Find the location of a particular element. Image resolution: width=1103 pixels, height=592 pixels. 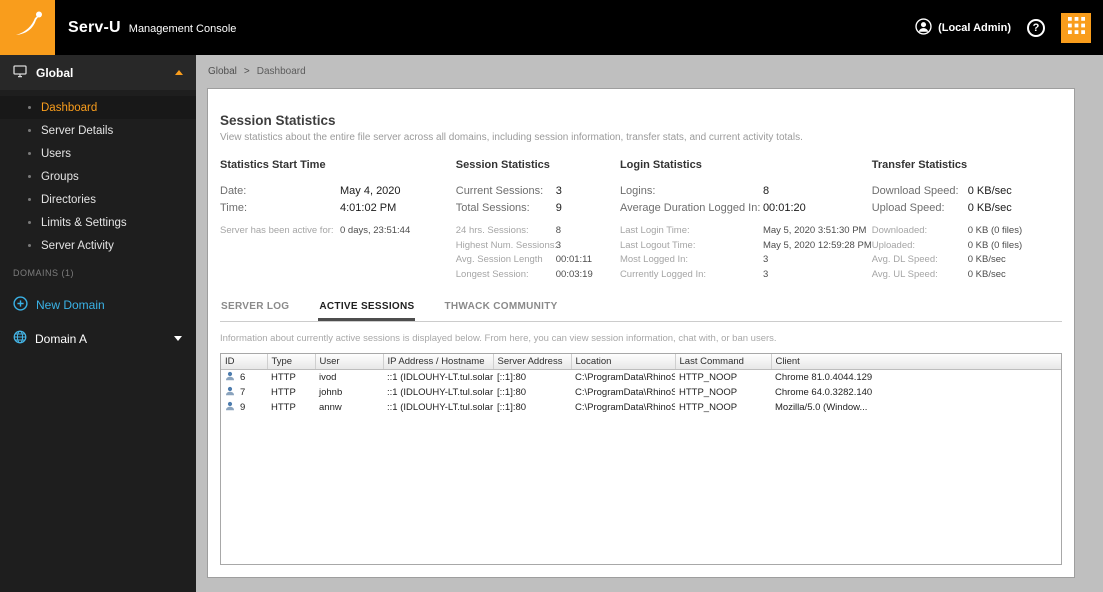

cell-user: johnb is located at coordinates (331, 392).